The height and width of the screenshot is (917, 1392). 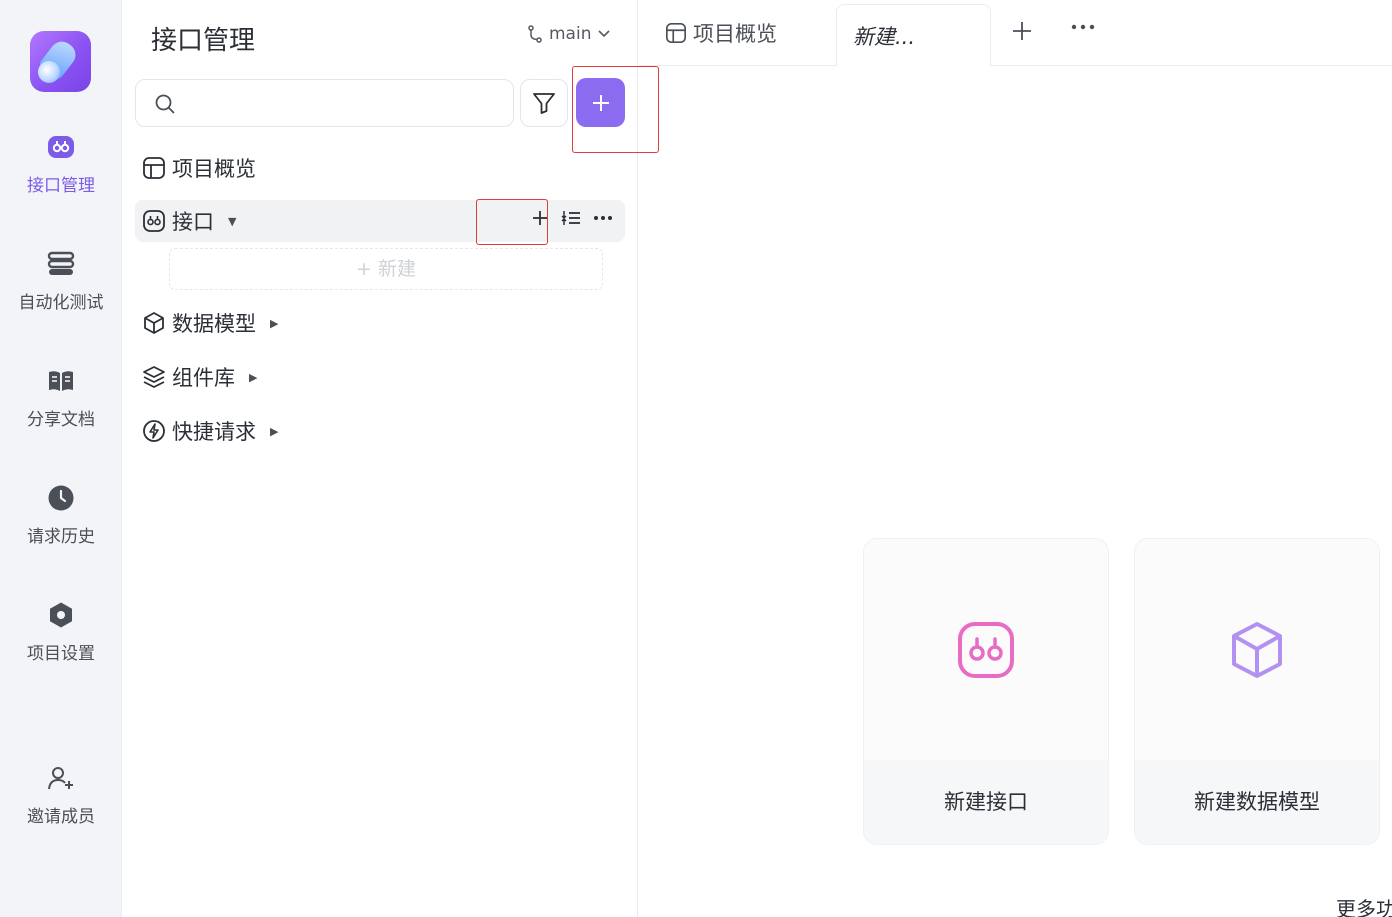 I want to click on book-icon, so click(x=61, y=381).